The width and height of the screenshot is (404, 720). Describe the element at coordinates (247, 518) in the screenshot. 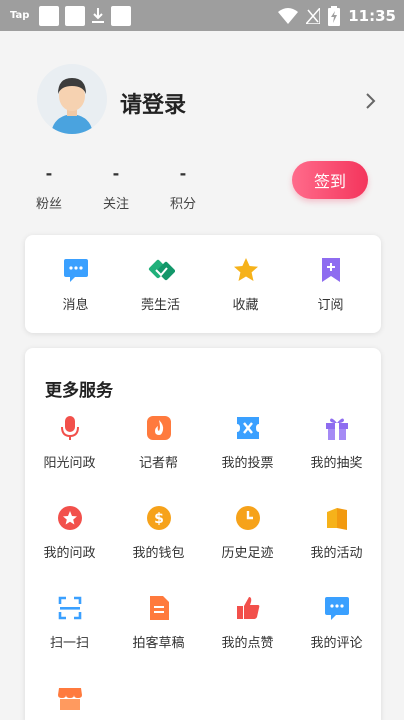

I see `clock-icon` at that location.